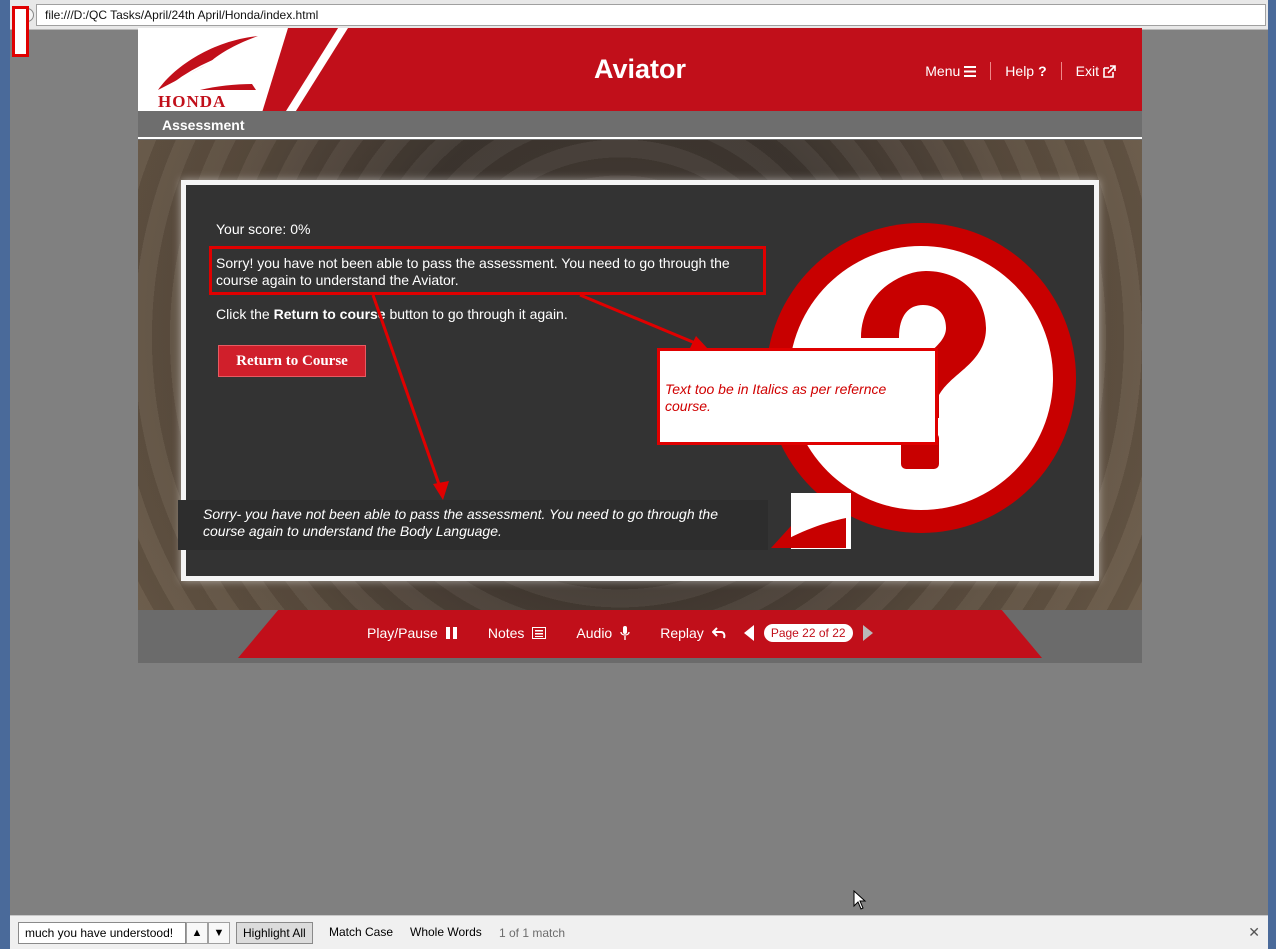 This screenshot has height=949, width=1276. What do you see at coordinates (102, 933) in the screenshot?
I see `find-input: much you have understood!` at bounding box center [102, 933].